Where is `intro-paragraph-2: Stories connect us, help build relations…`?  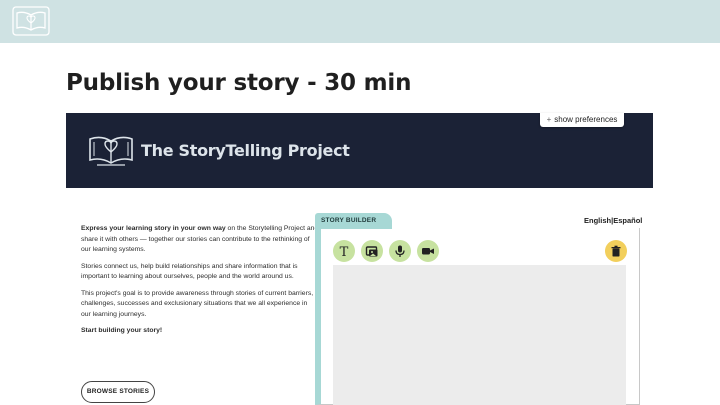
intro-paragraph-2: Stories connect us, help build relations… is located at coordinates (189, 271).